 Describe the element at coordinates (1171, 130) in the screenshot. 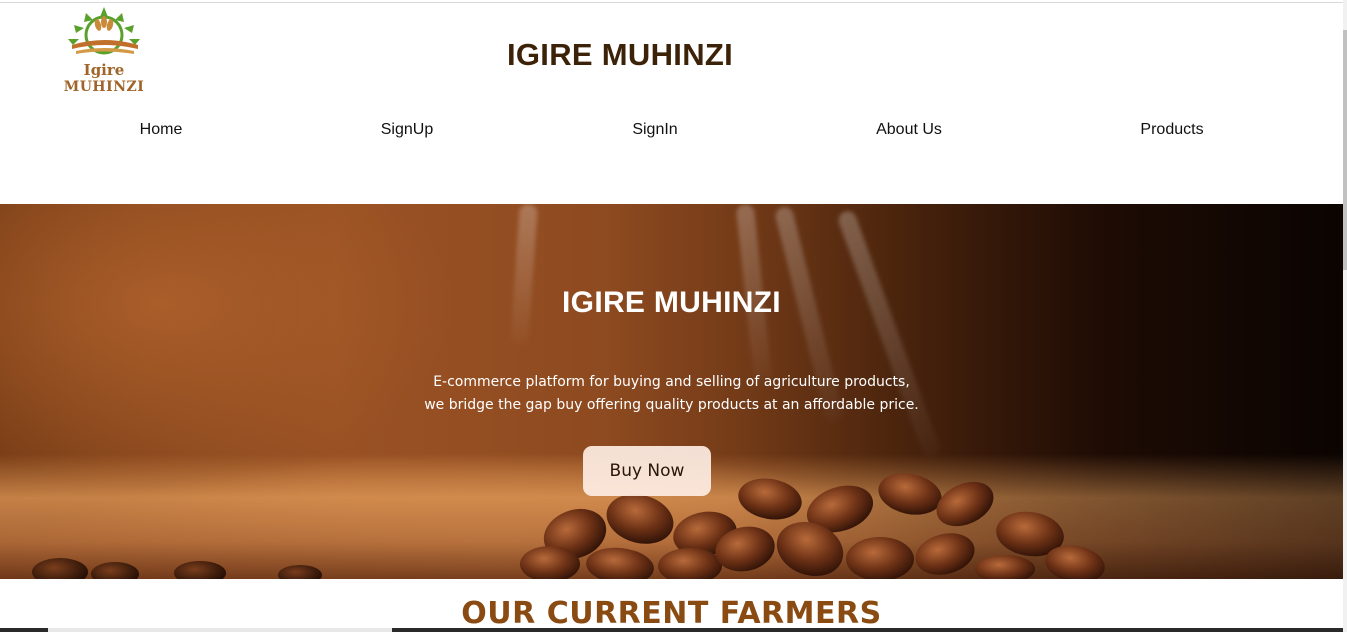

I see `nav-products: Products` at that location.